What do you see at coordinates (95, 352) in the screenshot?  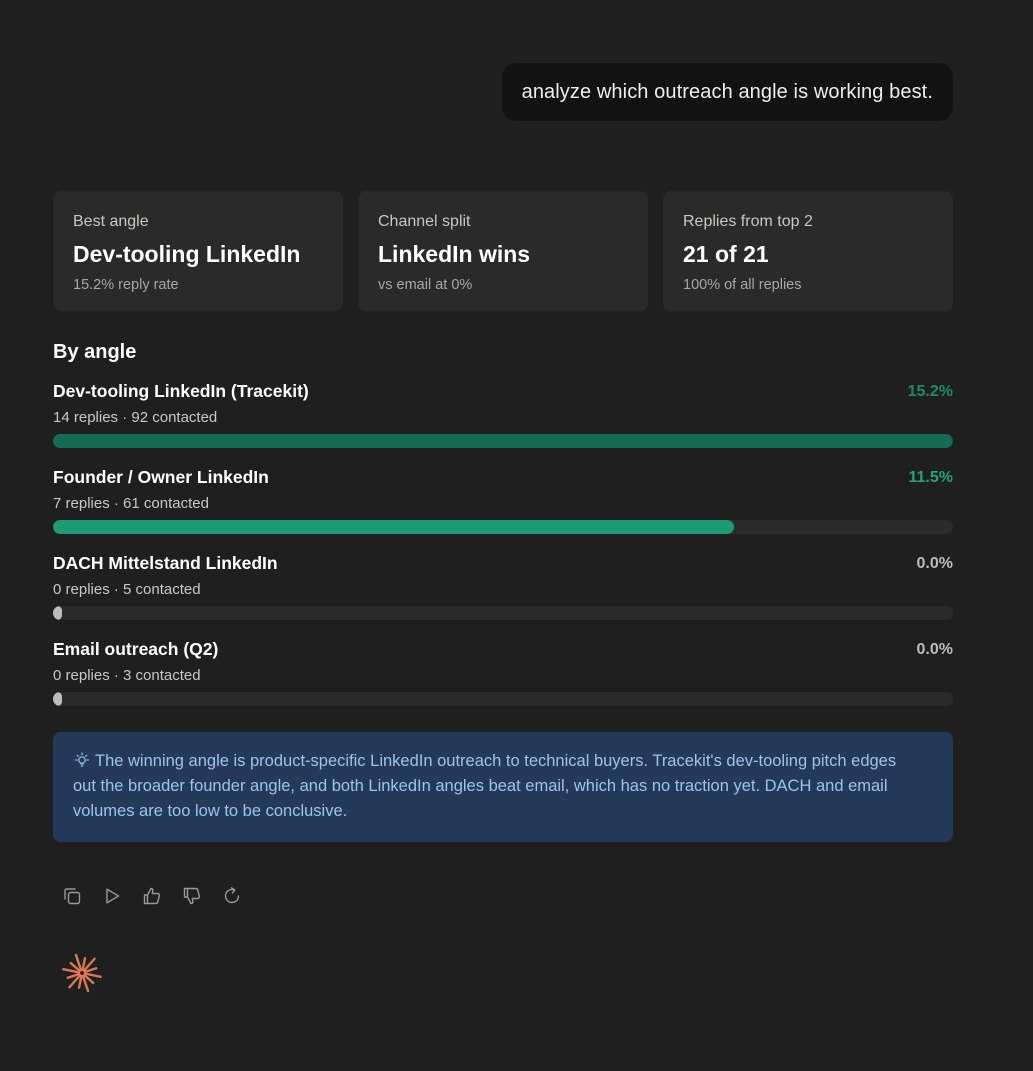 I see `section-title-by-angle: By angle` at bounding box center [95, 352].